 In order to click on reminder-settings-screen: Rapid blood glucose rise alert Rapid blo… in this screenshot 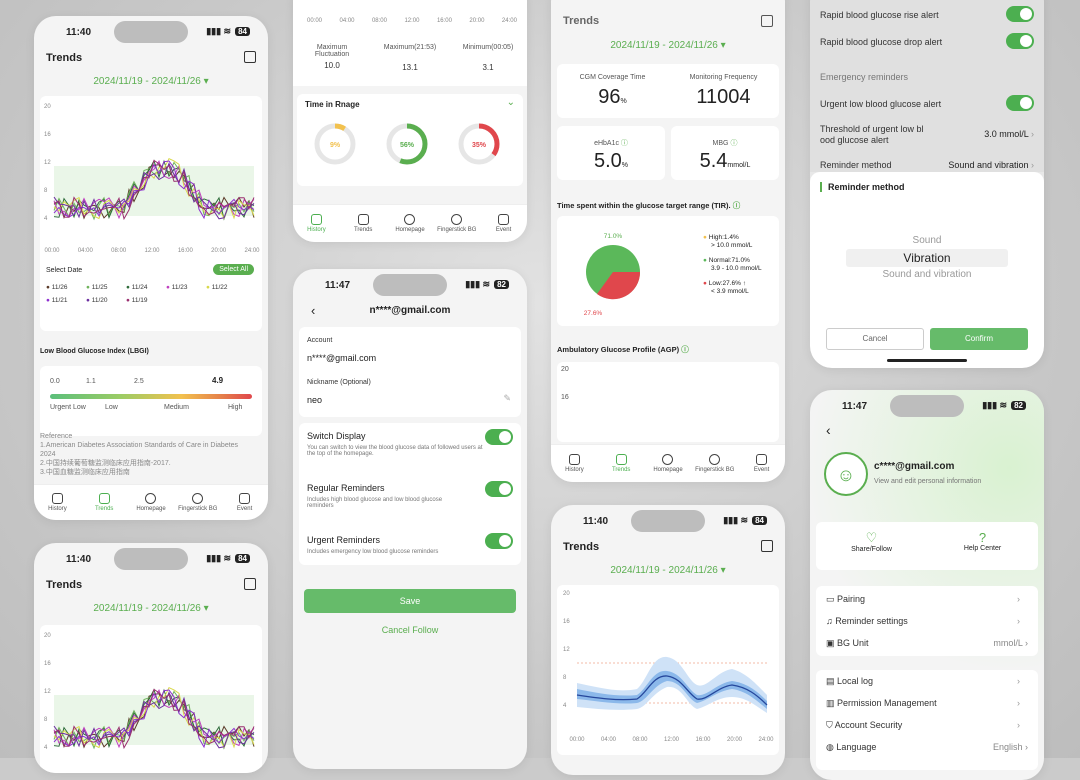, I will do `click(927, 184)`.